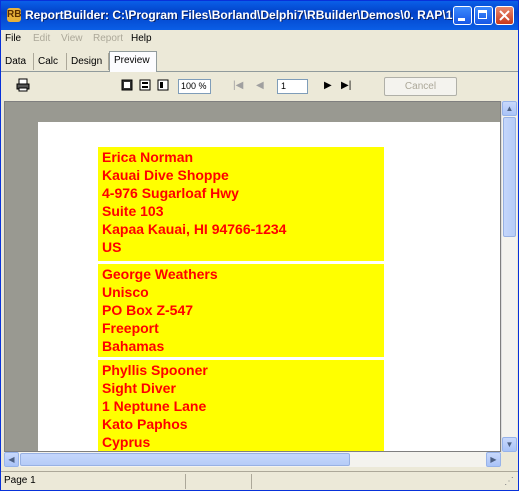  Describe the element at coordinates (127, 85) in the screenshot. I see `whole-page-icon` at that location.